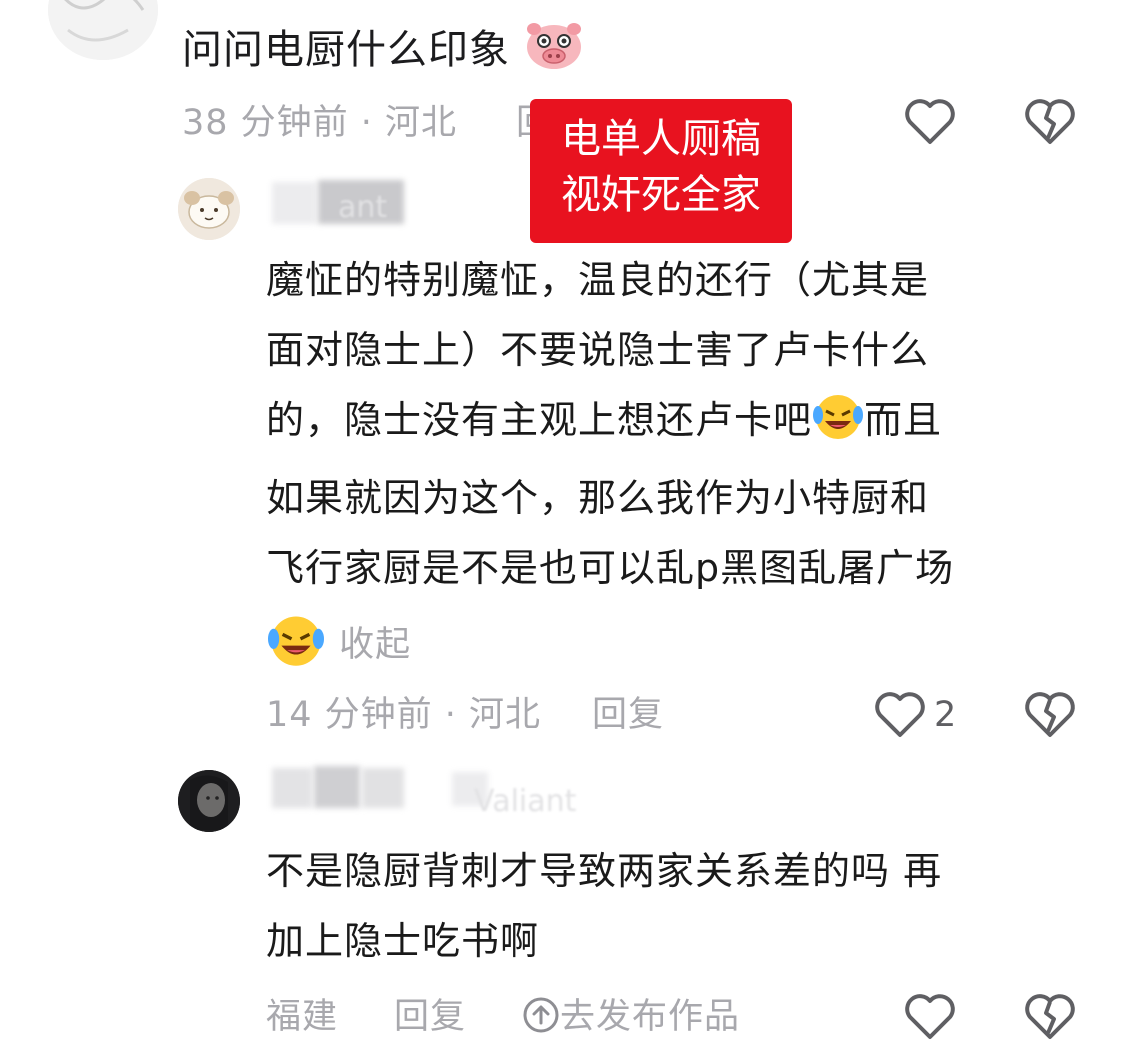  Describe the element at coordinates (346, 50) in the screenshot. I see `comment-text-content: 问问电厨什么印象` at that location.